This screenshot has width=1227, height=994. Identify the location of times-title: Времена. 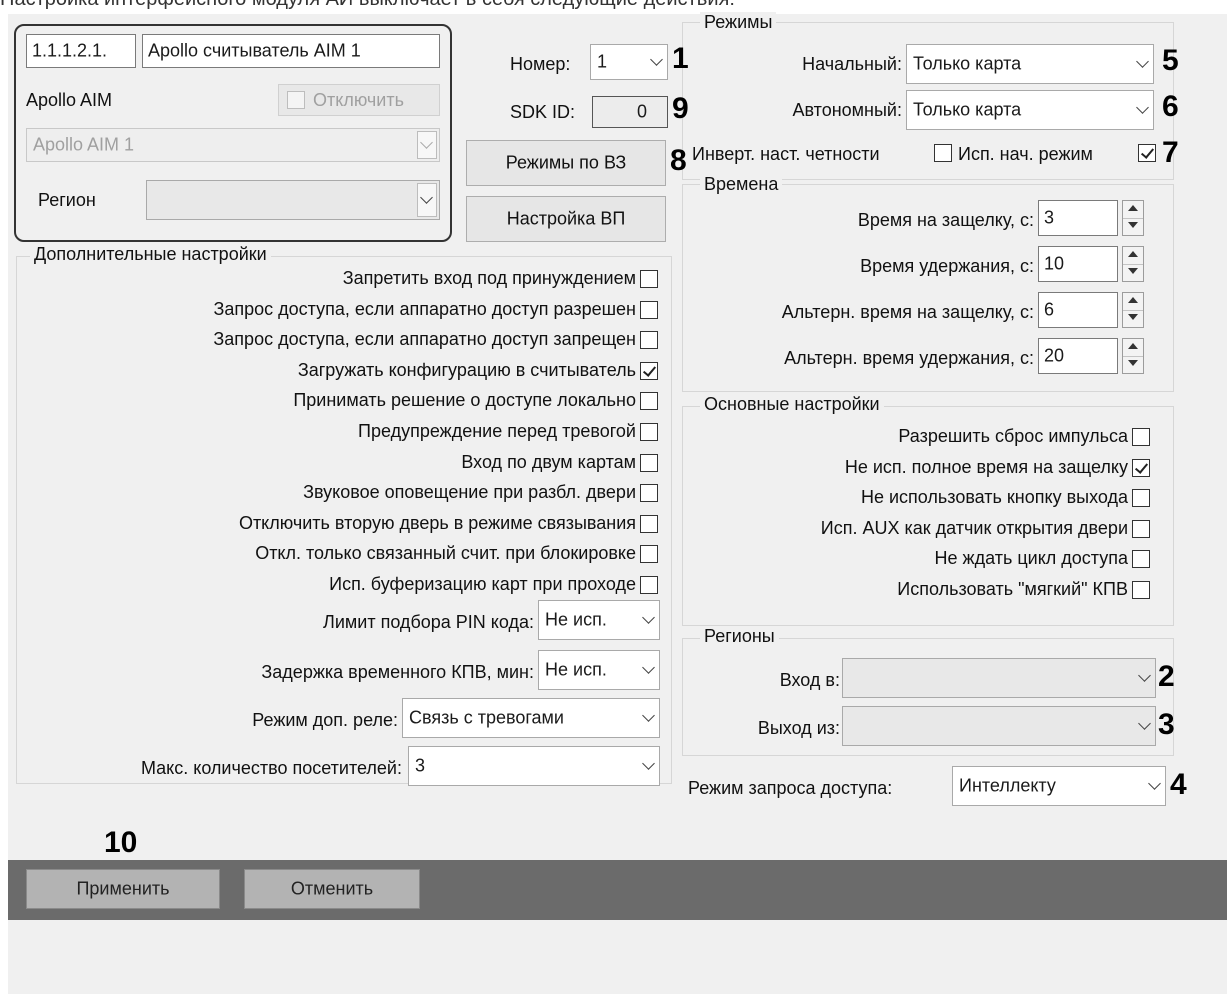
(741, 184).